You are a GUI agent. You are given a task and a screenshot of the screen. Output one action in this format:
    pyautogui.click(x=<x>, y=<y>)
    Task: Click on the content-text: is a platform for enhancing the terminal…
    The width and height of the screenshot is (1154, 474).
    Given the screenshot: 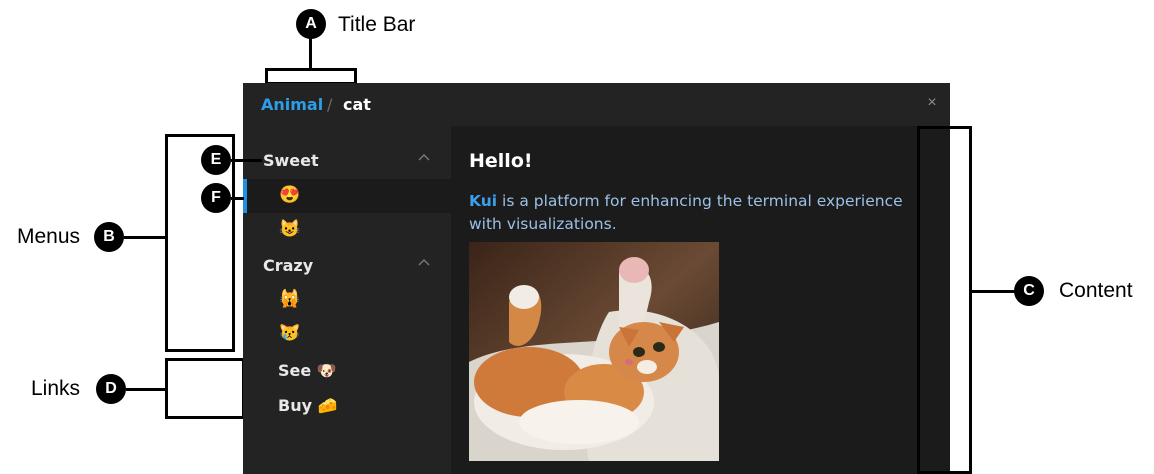 What is the action you would take?
    pyautogui.click(x=686, y=212)
    